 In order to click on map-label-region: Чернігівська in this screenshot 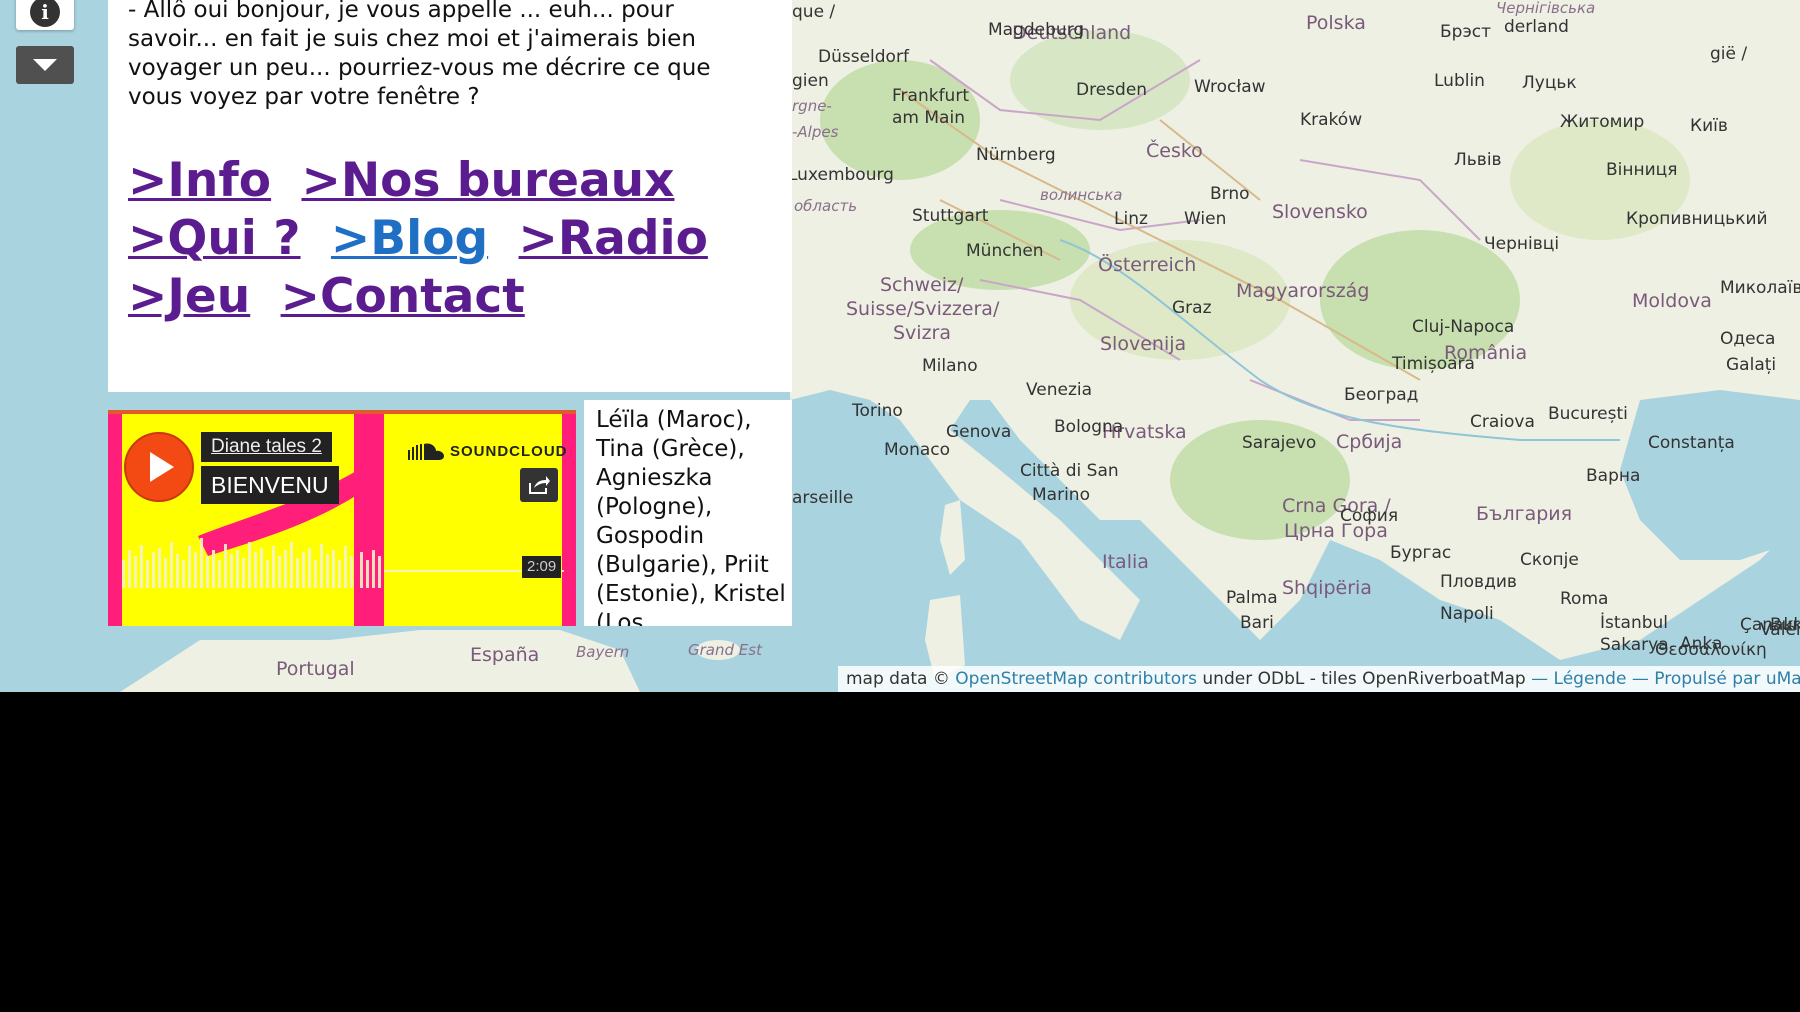, I will do `click(1546, 8)`.